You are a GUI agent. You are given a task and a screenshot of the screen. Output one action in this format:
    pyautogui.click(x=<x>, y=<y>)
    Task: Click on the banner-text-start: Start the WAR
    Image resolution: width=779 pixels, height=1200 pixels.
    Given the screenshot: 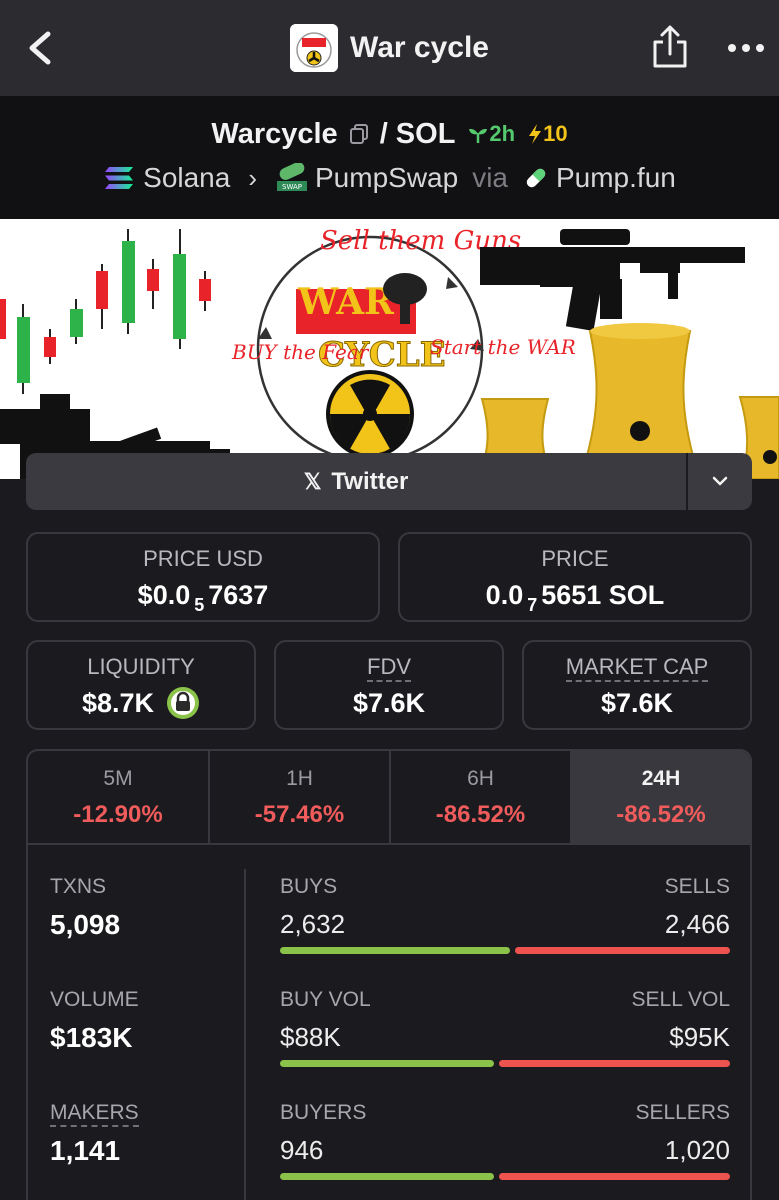 What is the action you would take?
    pyautogui.click(x=503, y=347)
    